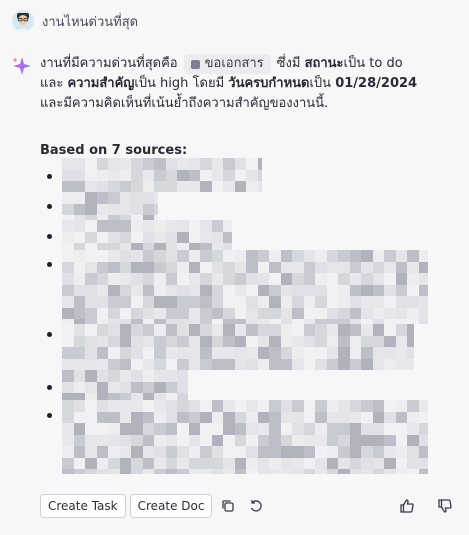 The height and width of the screenshot is (535, 469). What do you see at coordinates (256, 506) in the screenshot?
I see `regenerate-icon` at bounding box center [256, 506].